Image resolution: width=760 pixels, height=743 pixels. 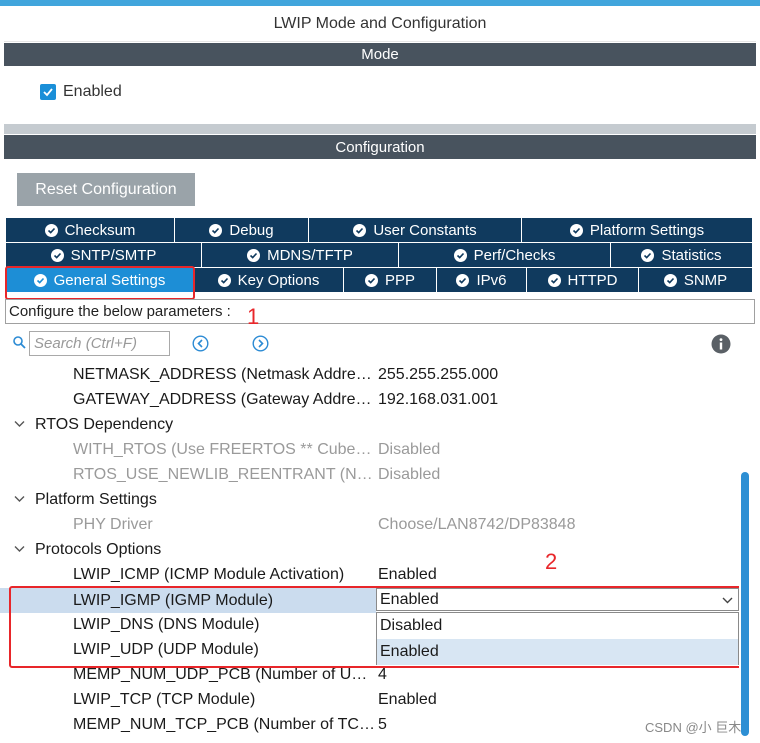 I want to click on tab-checksum: Checksum, so click(x=90, y=230).